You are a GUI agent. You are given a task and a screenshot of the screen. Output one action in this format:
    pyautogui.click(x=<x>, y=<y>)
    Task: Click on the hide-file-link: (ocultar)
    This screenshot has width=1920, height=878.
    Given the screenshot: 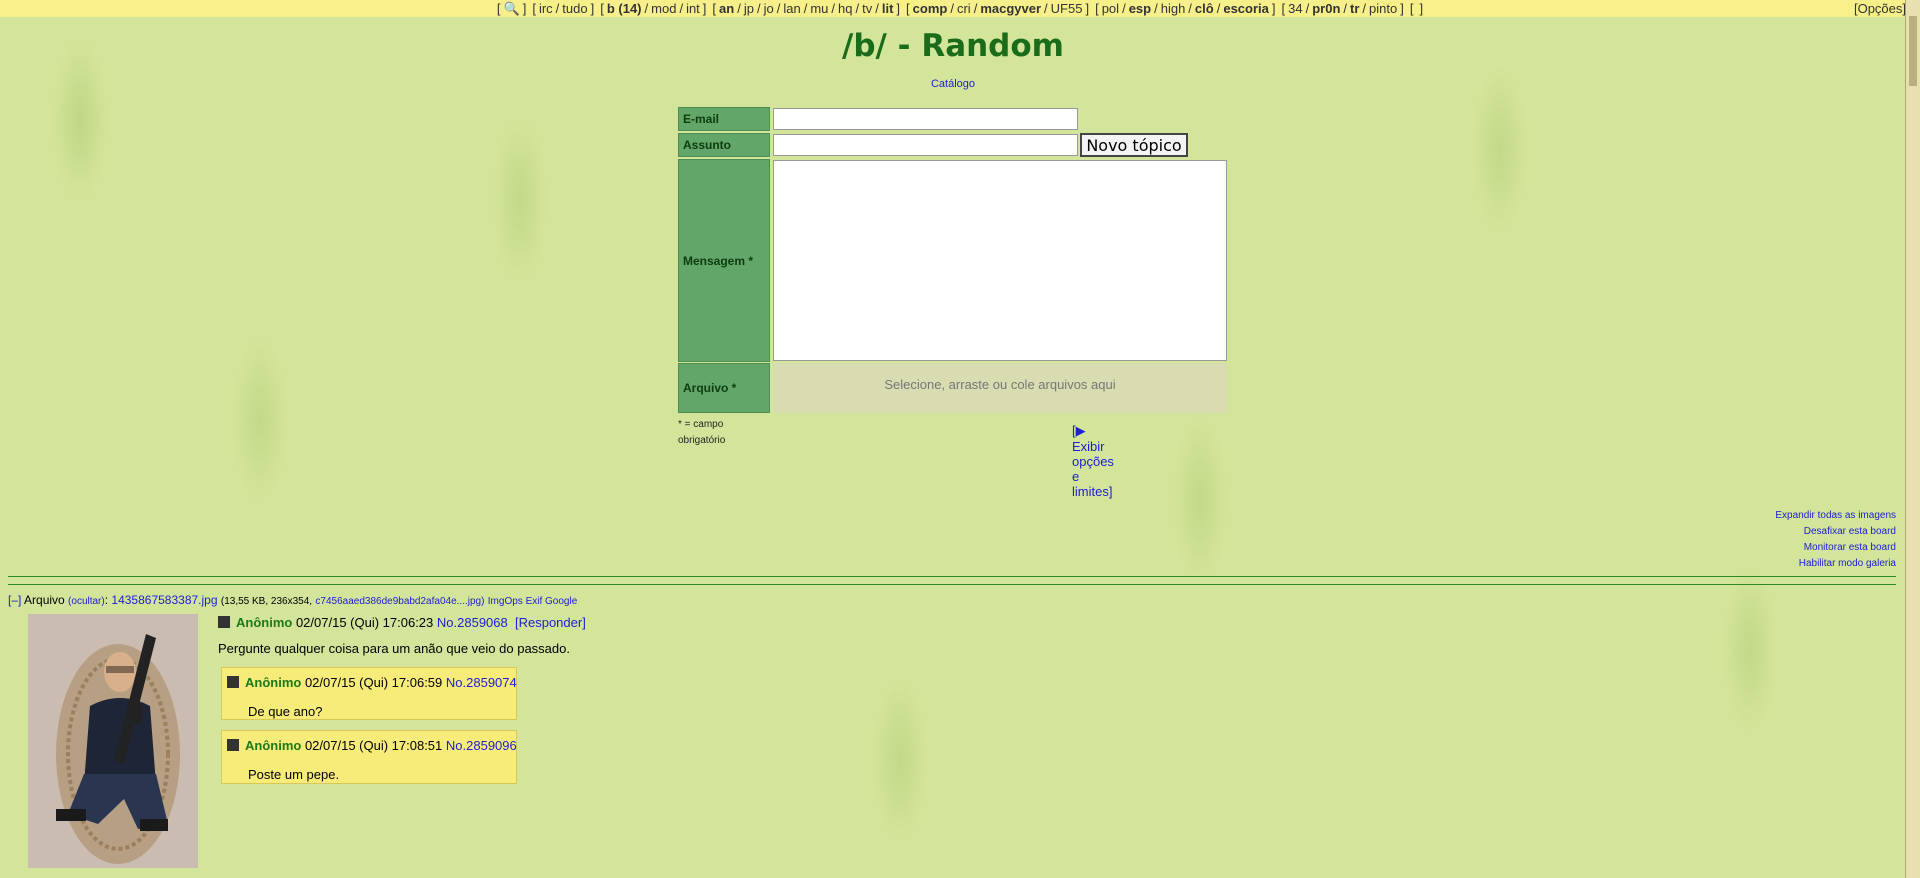 What is the action you would take?
    pyautogui.click(x=86, y=601)
    